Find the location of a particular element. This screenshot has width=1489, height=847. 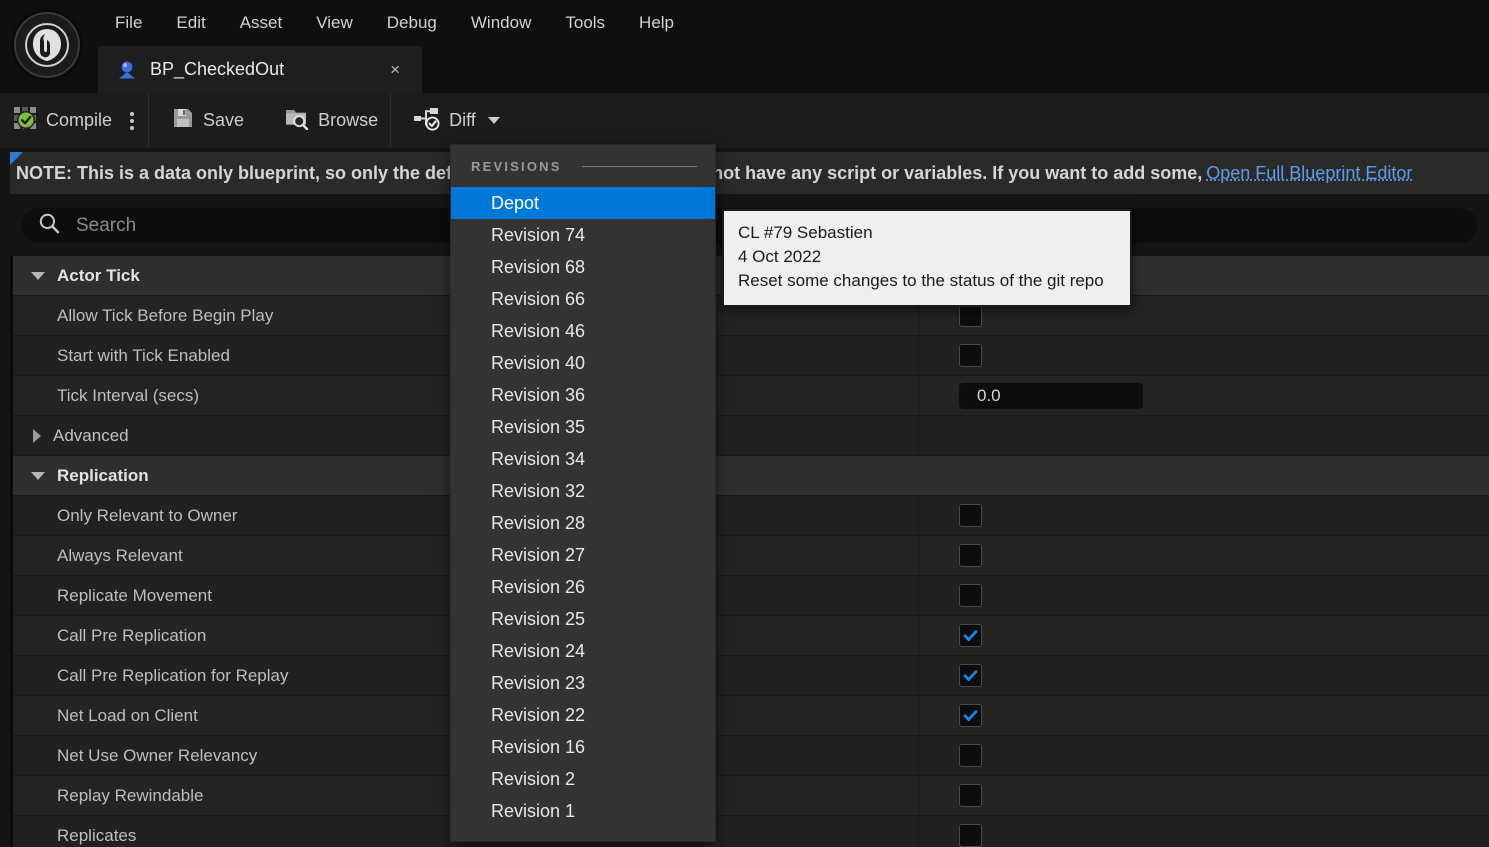

compile-label: Compile is located at coordinates (79, 120).